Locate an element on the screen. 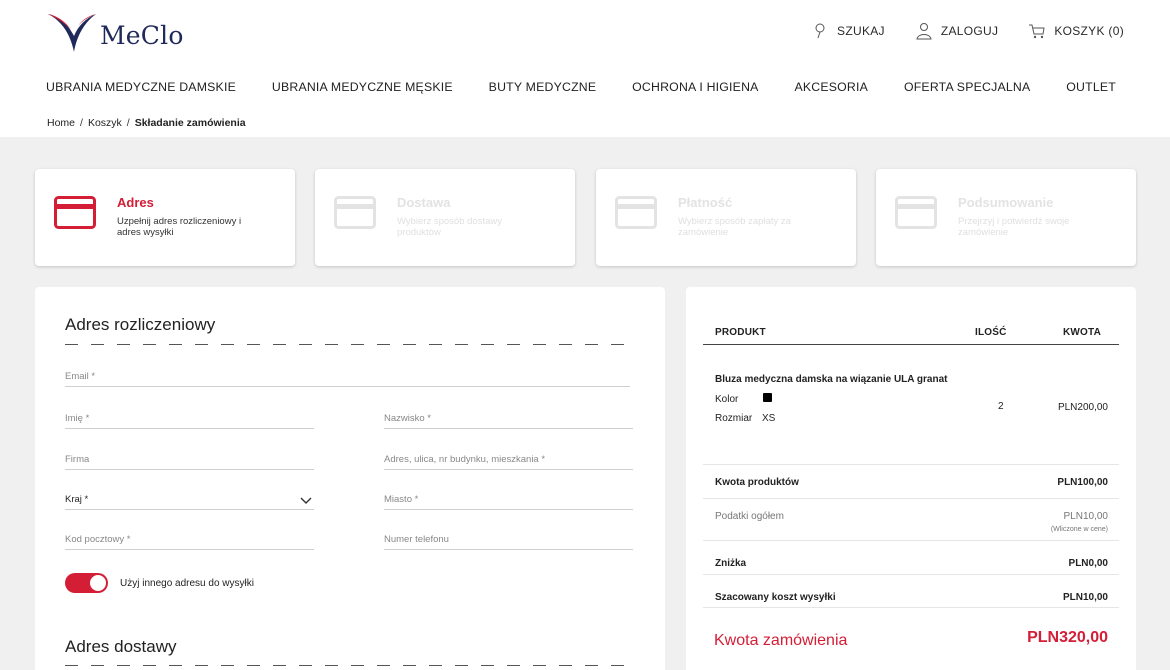  logo-text: MeClo is located at coordinates (142, 35).